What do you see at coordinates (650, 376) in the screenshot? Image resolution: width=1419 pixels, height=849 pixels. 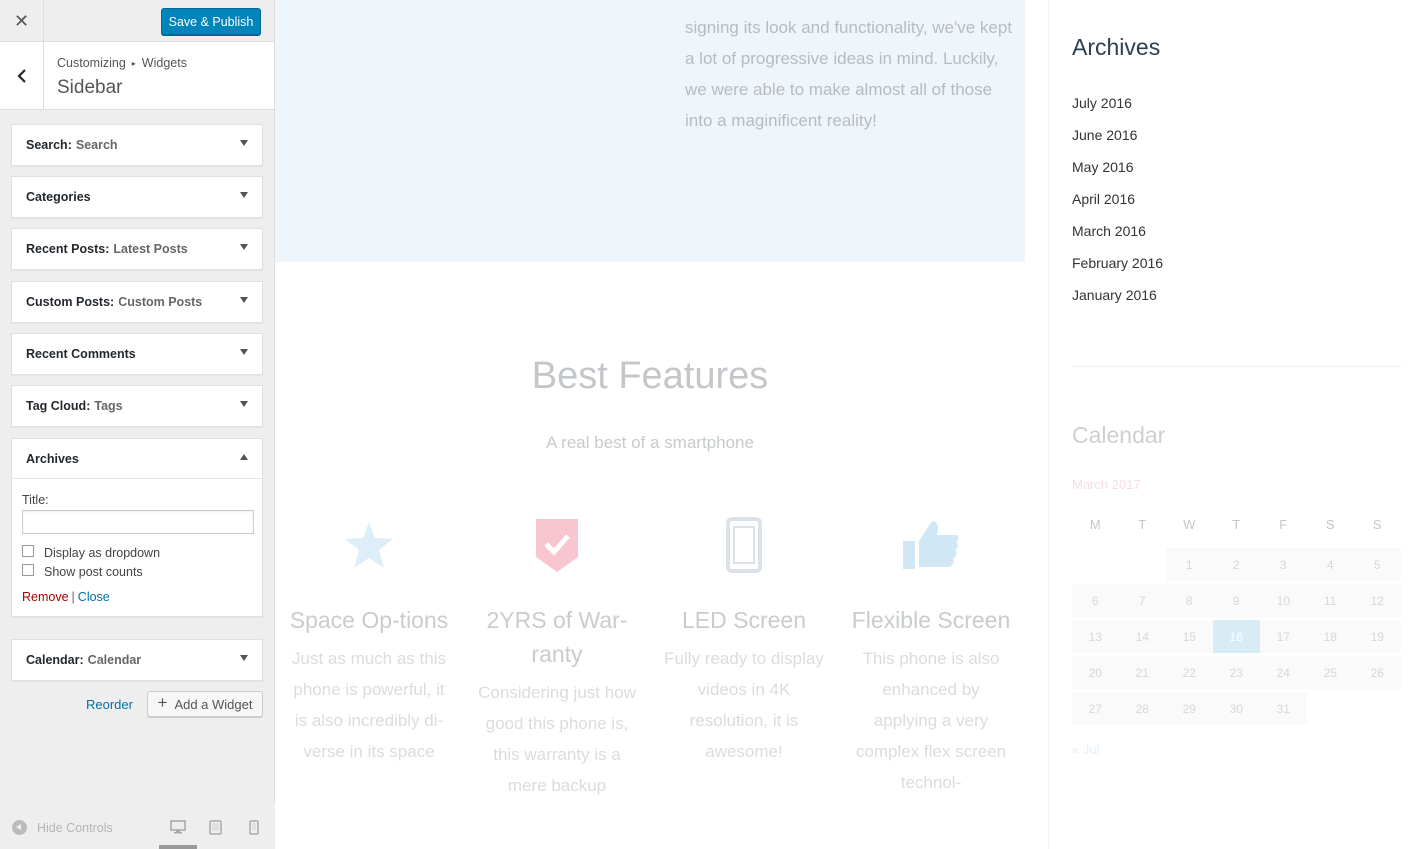 I see `features-title: Best Features` at bounding box center [650, 376].